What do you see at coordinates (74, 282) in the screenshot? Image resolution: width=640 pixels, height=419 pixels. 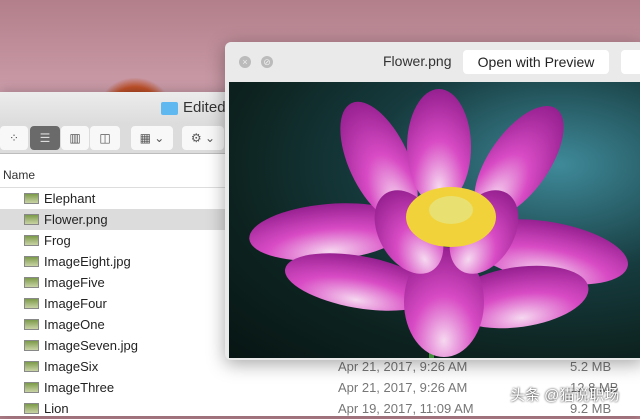 I see `file-name: ImageFive` at bounding box center [74, 282].